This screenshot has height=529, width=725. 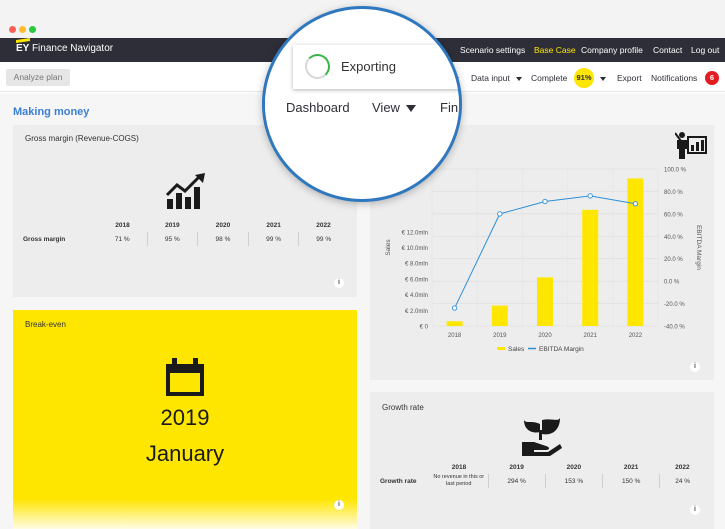 What do you see at coordinates (122, 239) in the screenshot?
I see `value-cell: 71 %` at bounding box center [122, 239].